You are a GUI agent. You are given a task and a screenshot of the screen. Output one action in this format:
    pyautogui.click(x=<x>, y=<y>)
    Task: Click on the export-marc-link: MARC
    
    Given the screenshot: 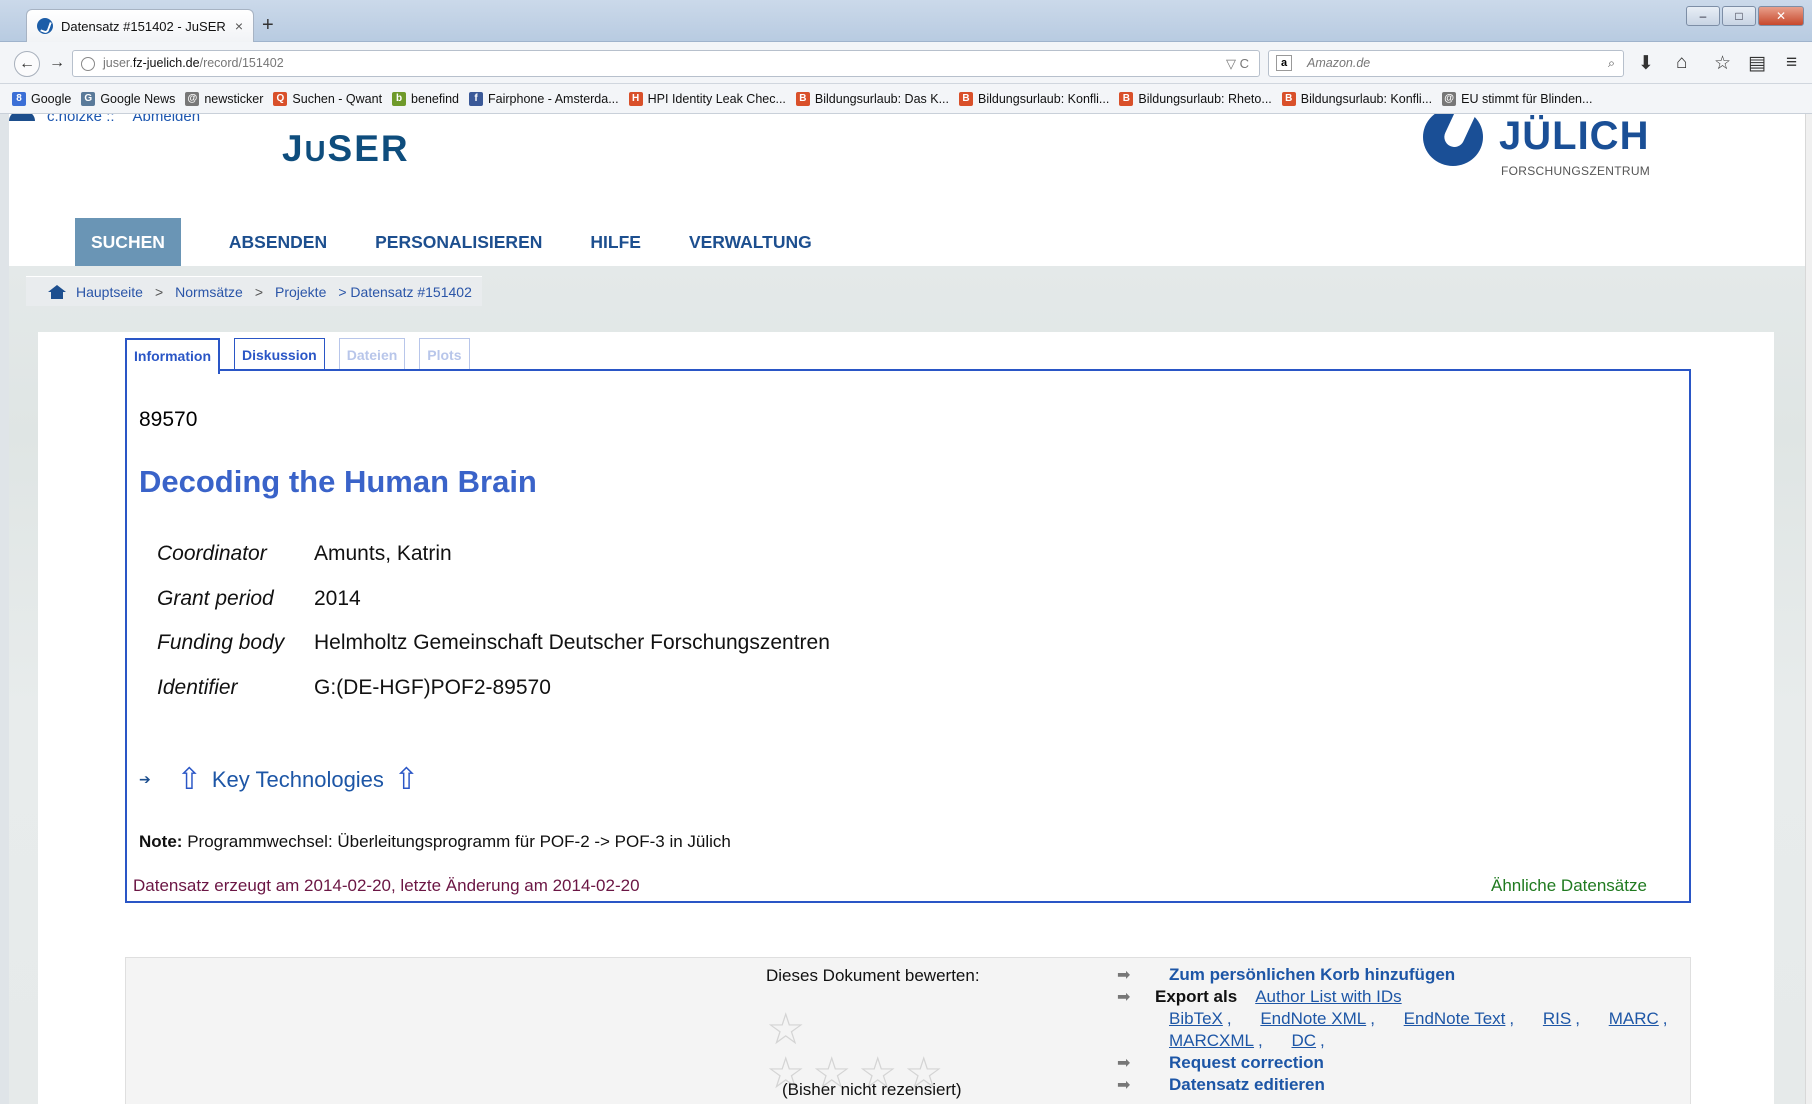 What is the action you would take?
    pyautogui.click(x=1634, y=1018)
    